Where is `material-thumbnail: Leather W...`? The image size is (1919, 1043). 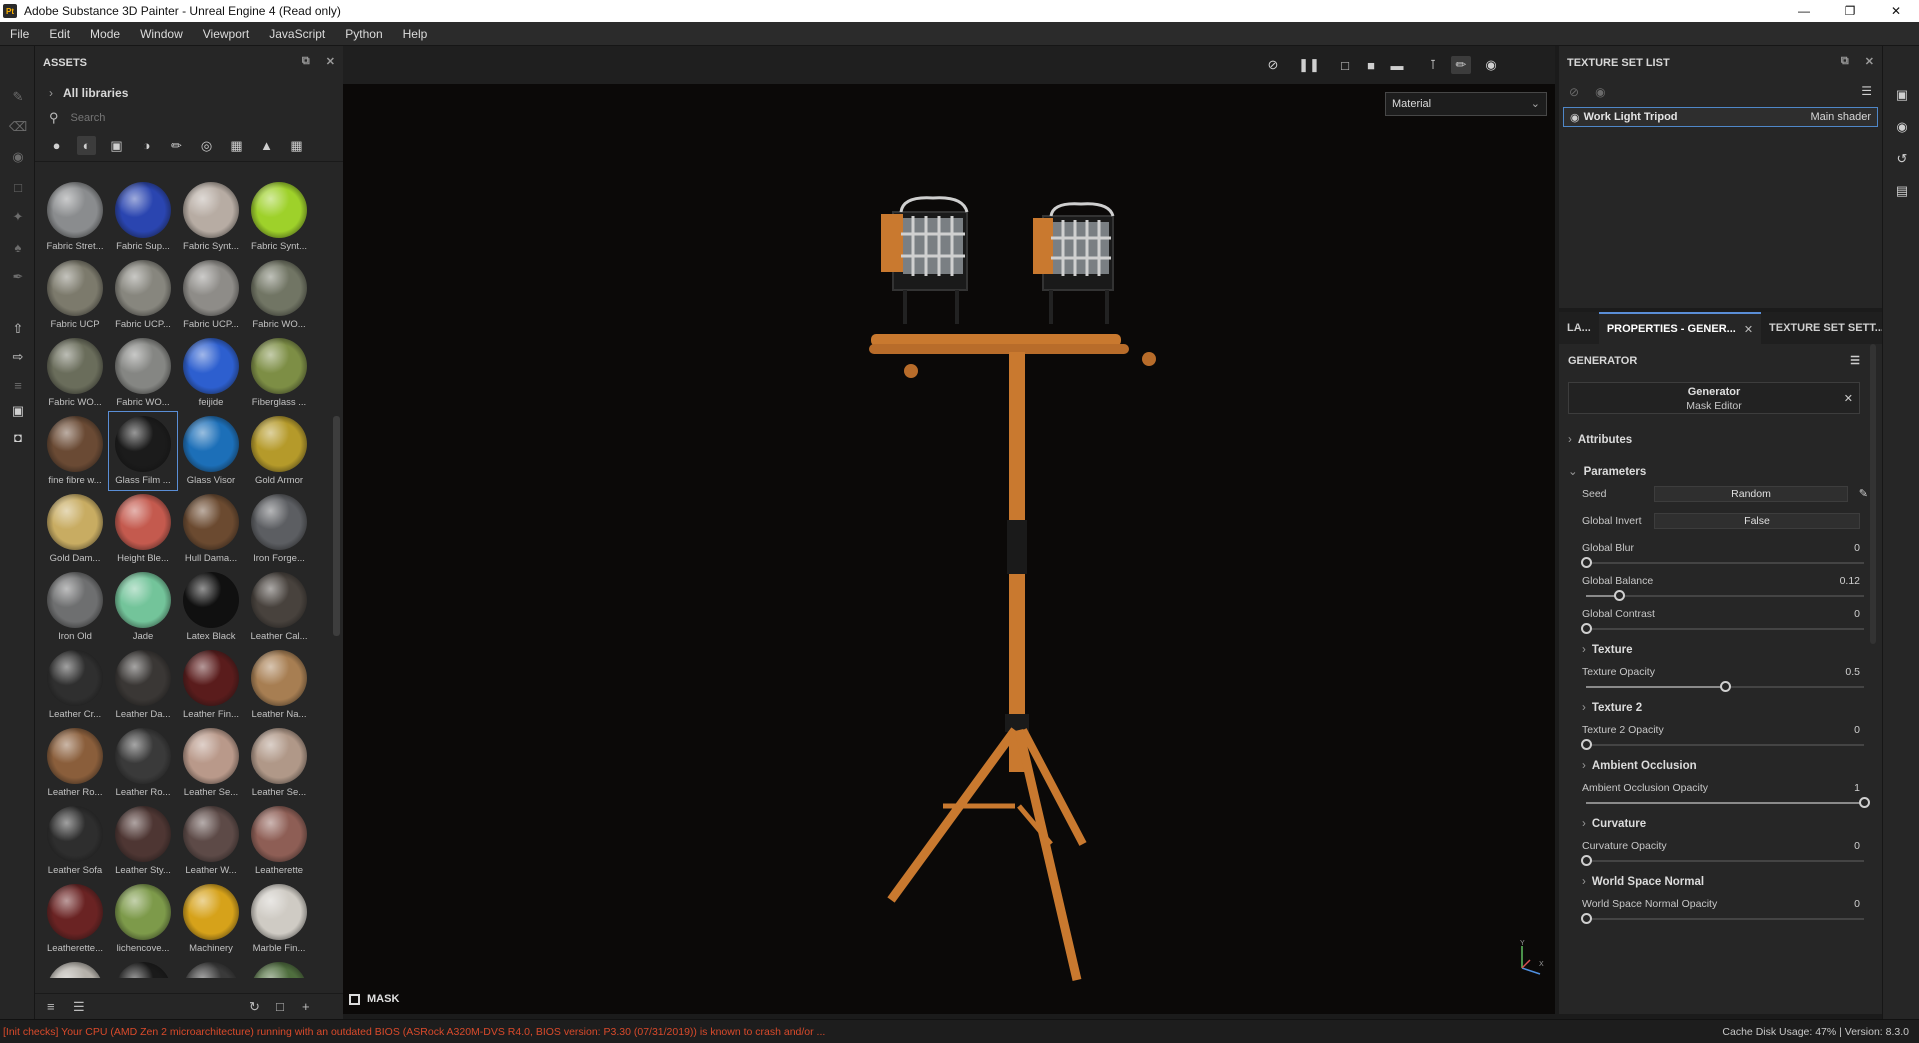 material-thumbnail: Leather W... is located at coordinates (211, 841).